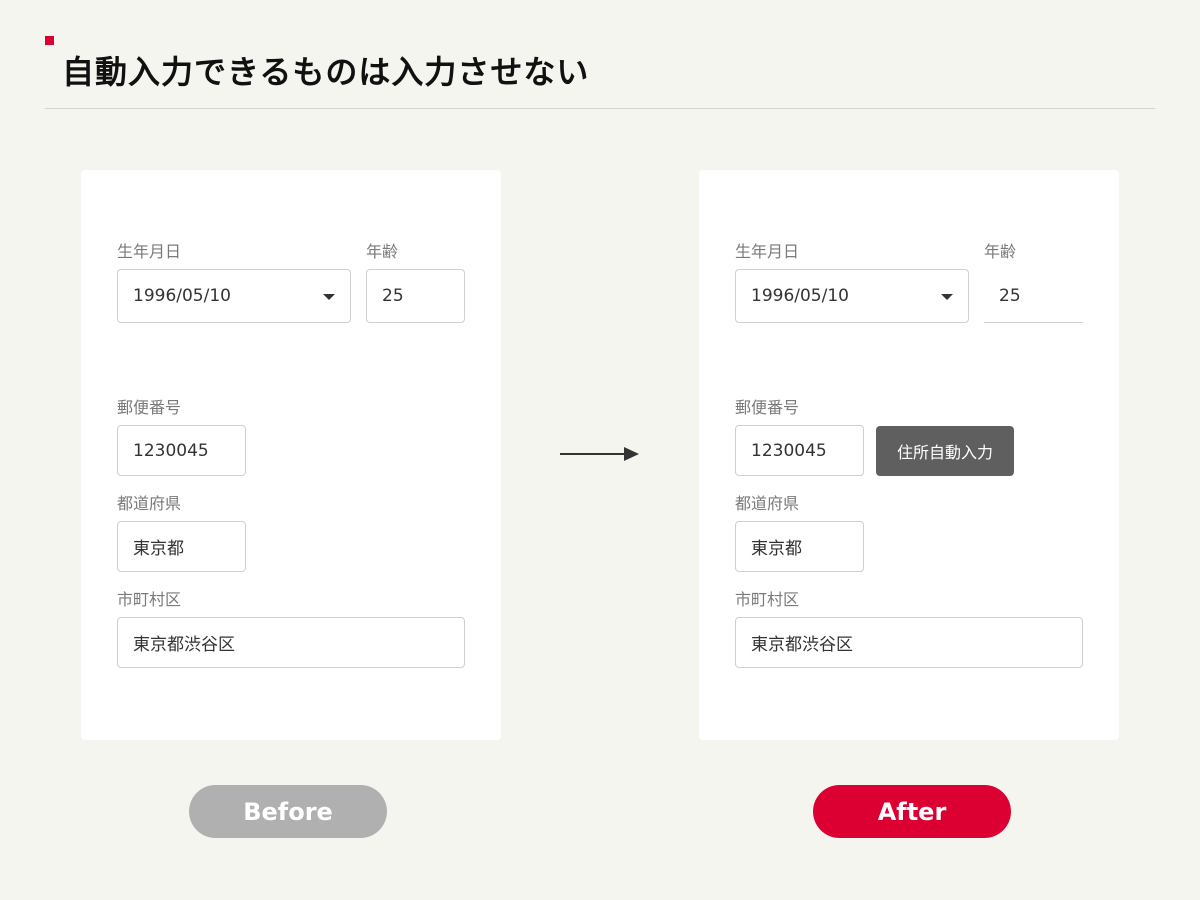  What do you see at coordinates (326, 72) in the screenshot?
I see `page-title: 自動入力できるものは入力させない` at bounding box center [326, 72].